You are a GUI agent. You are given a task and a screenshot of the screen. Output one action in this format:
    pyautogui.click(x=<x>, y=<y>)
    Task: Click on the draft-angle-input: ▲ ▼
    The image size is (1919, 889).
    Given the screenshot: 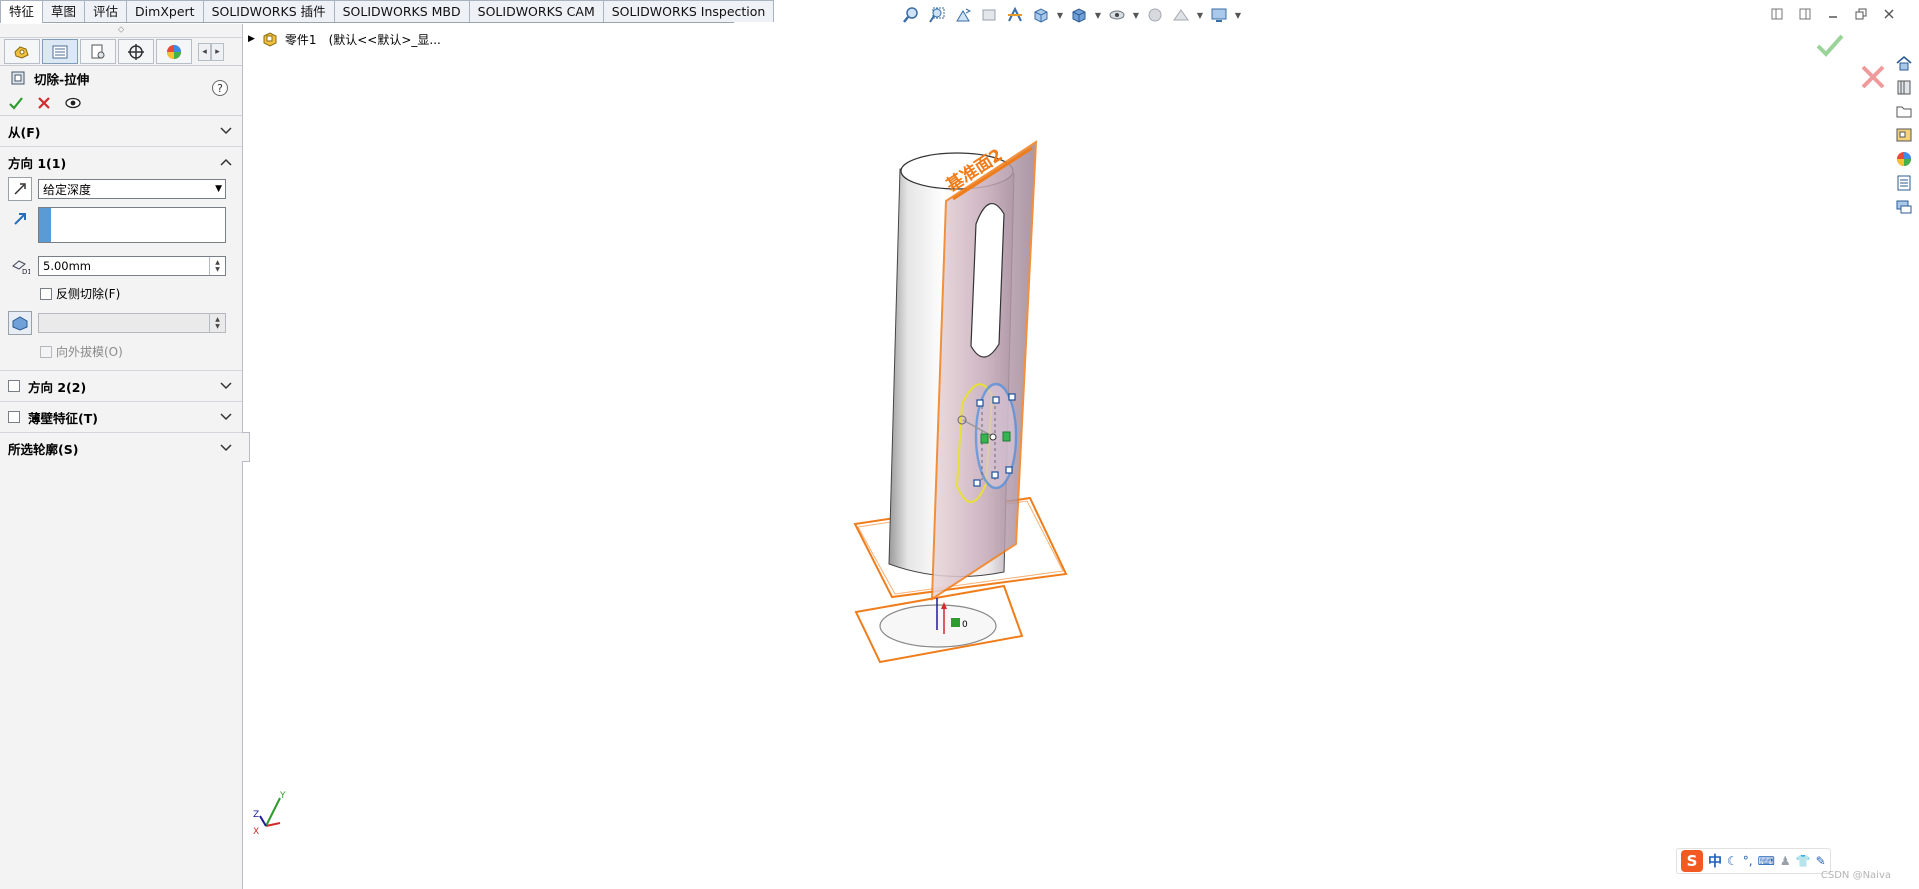 What is the action you would take?
    pyautogui.click(x=132, y=323)
    